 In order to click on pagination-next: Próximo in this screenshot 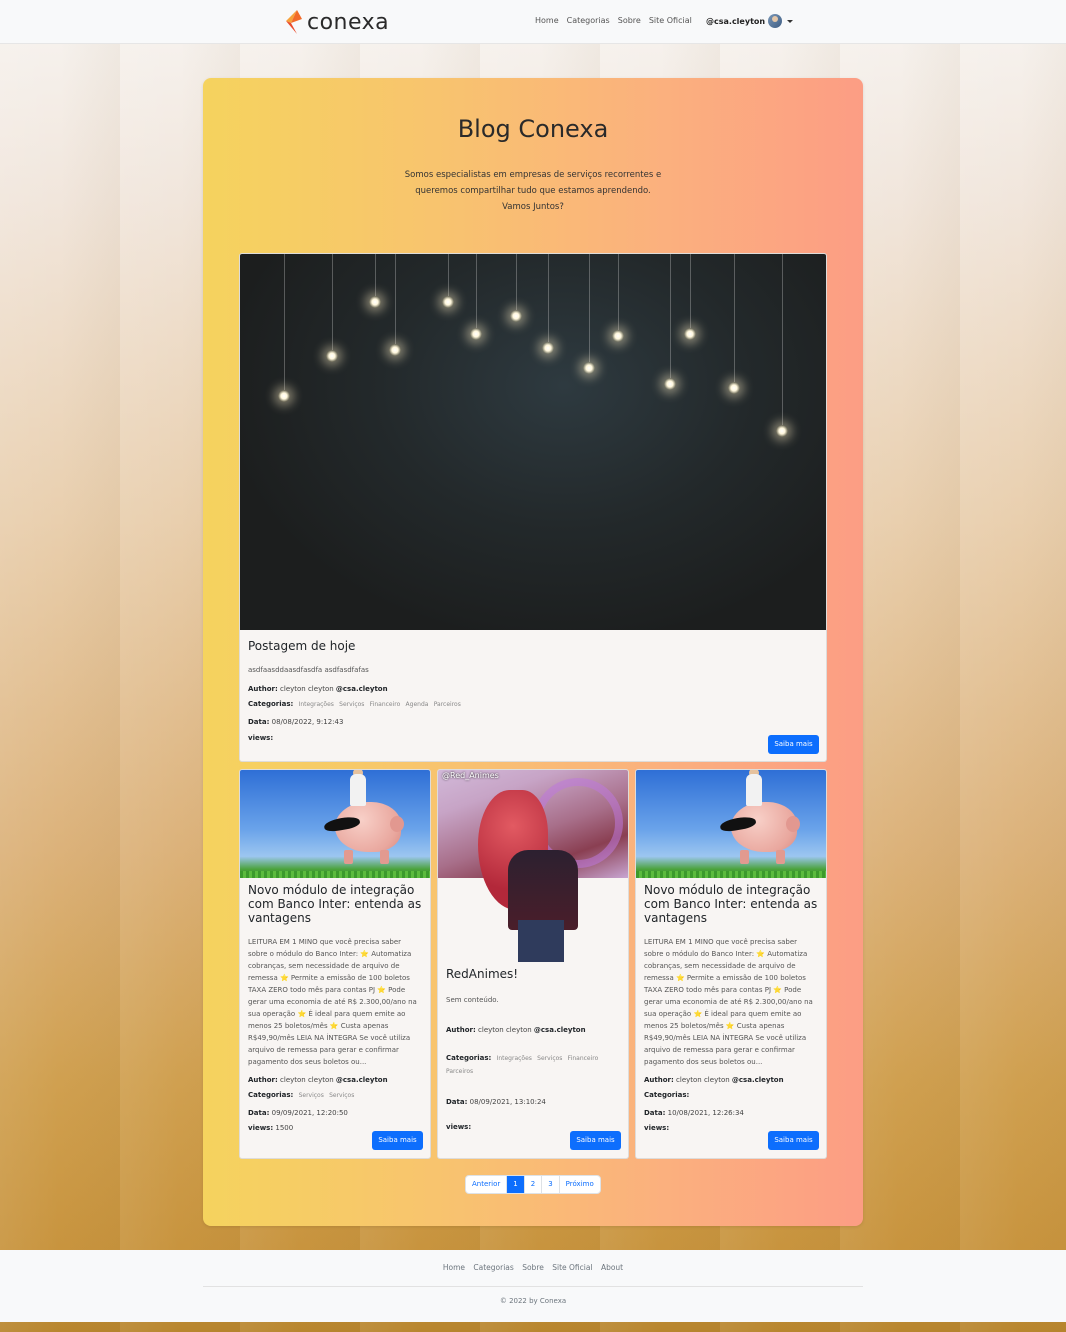, I will do `click(580, 1184)`.